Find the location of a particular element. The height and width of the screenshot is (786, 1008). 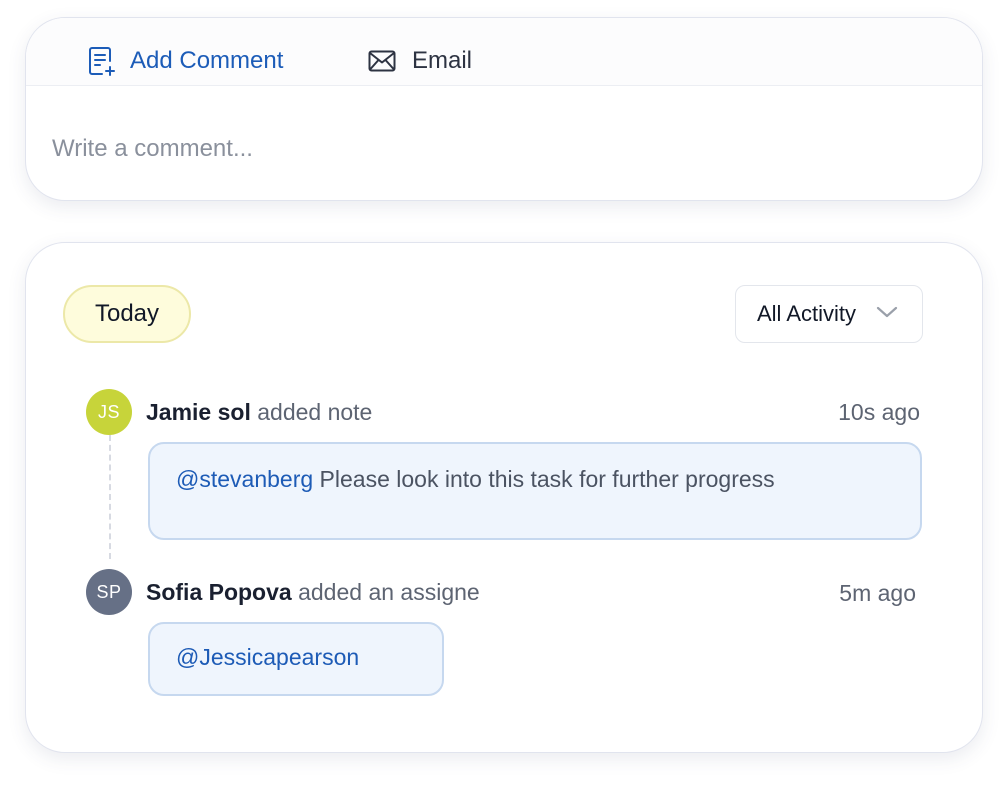

activity-filter-dropdown: All Activity is located at coordinates (829, 314).